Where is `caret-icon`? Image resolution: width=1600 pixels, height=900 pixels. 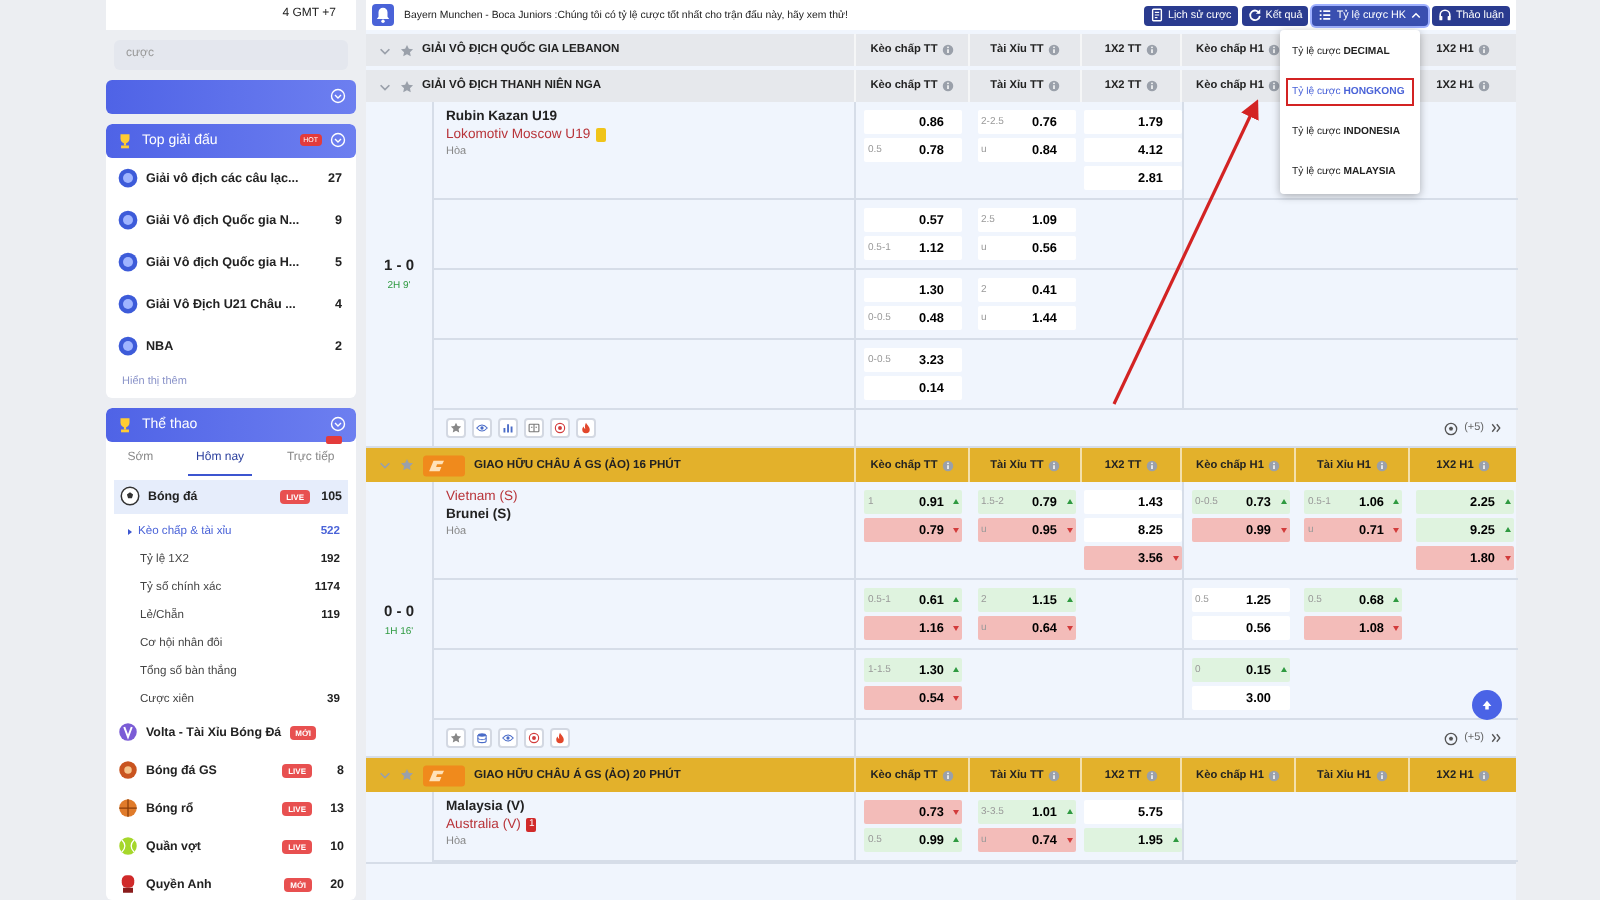
caret-icon is located at coordinates (130, 531).